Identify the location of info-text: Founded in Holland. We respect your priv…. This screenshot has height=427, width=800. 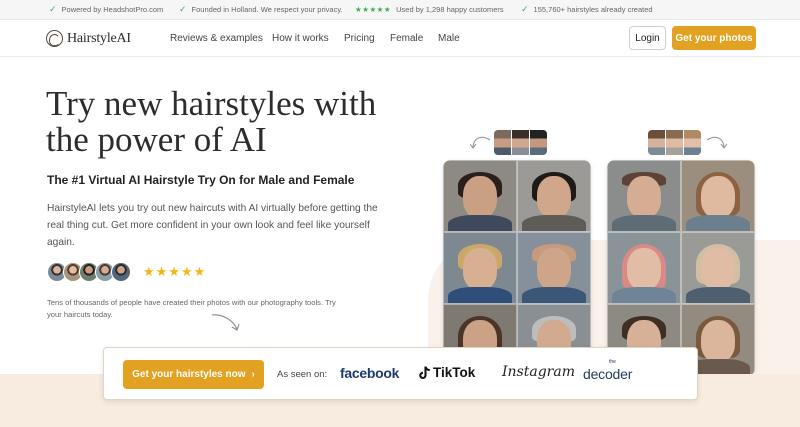
(267, 9).